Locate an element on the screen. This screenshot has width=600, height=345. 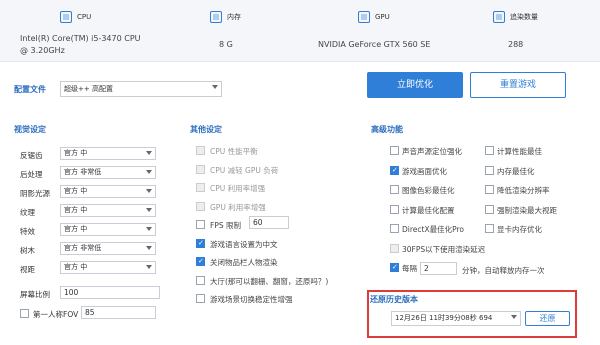
advanced-label: 强制渲染最大视距 is located at coordinates (527, 210).